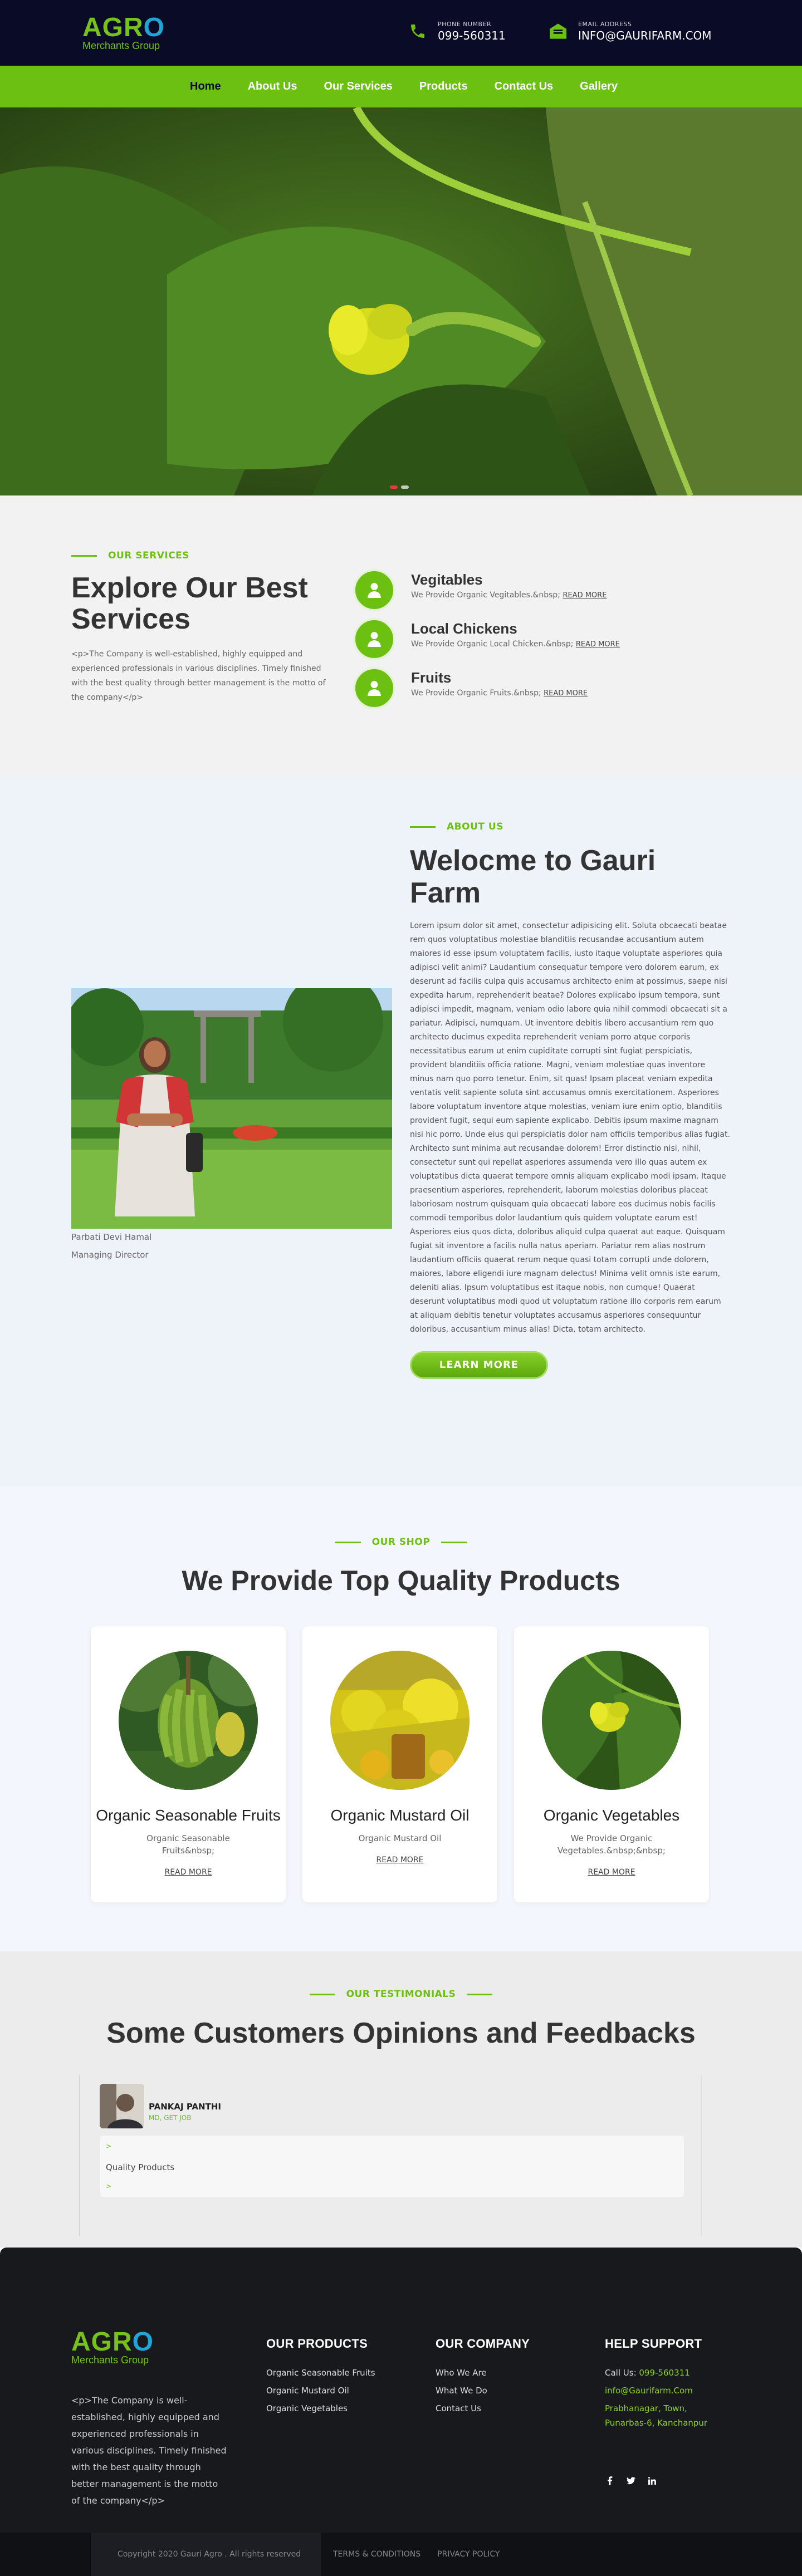 This screenshot has width=802, height=2576. I want to click on shop-title: We Provide Top Quality Products, so click(401, 1580).